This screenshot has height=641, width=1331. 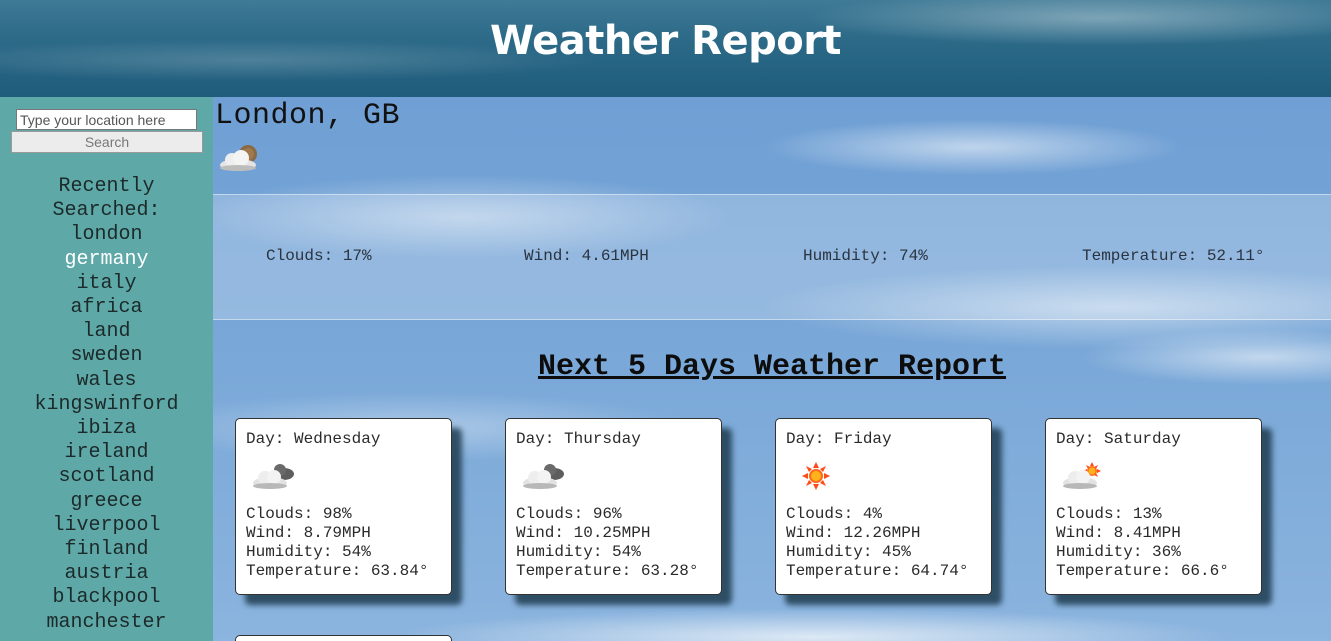 I want to click on forecast-temperature: Temperature: 66.6°, so click(x=1142, y=571).